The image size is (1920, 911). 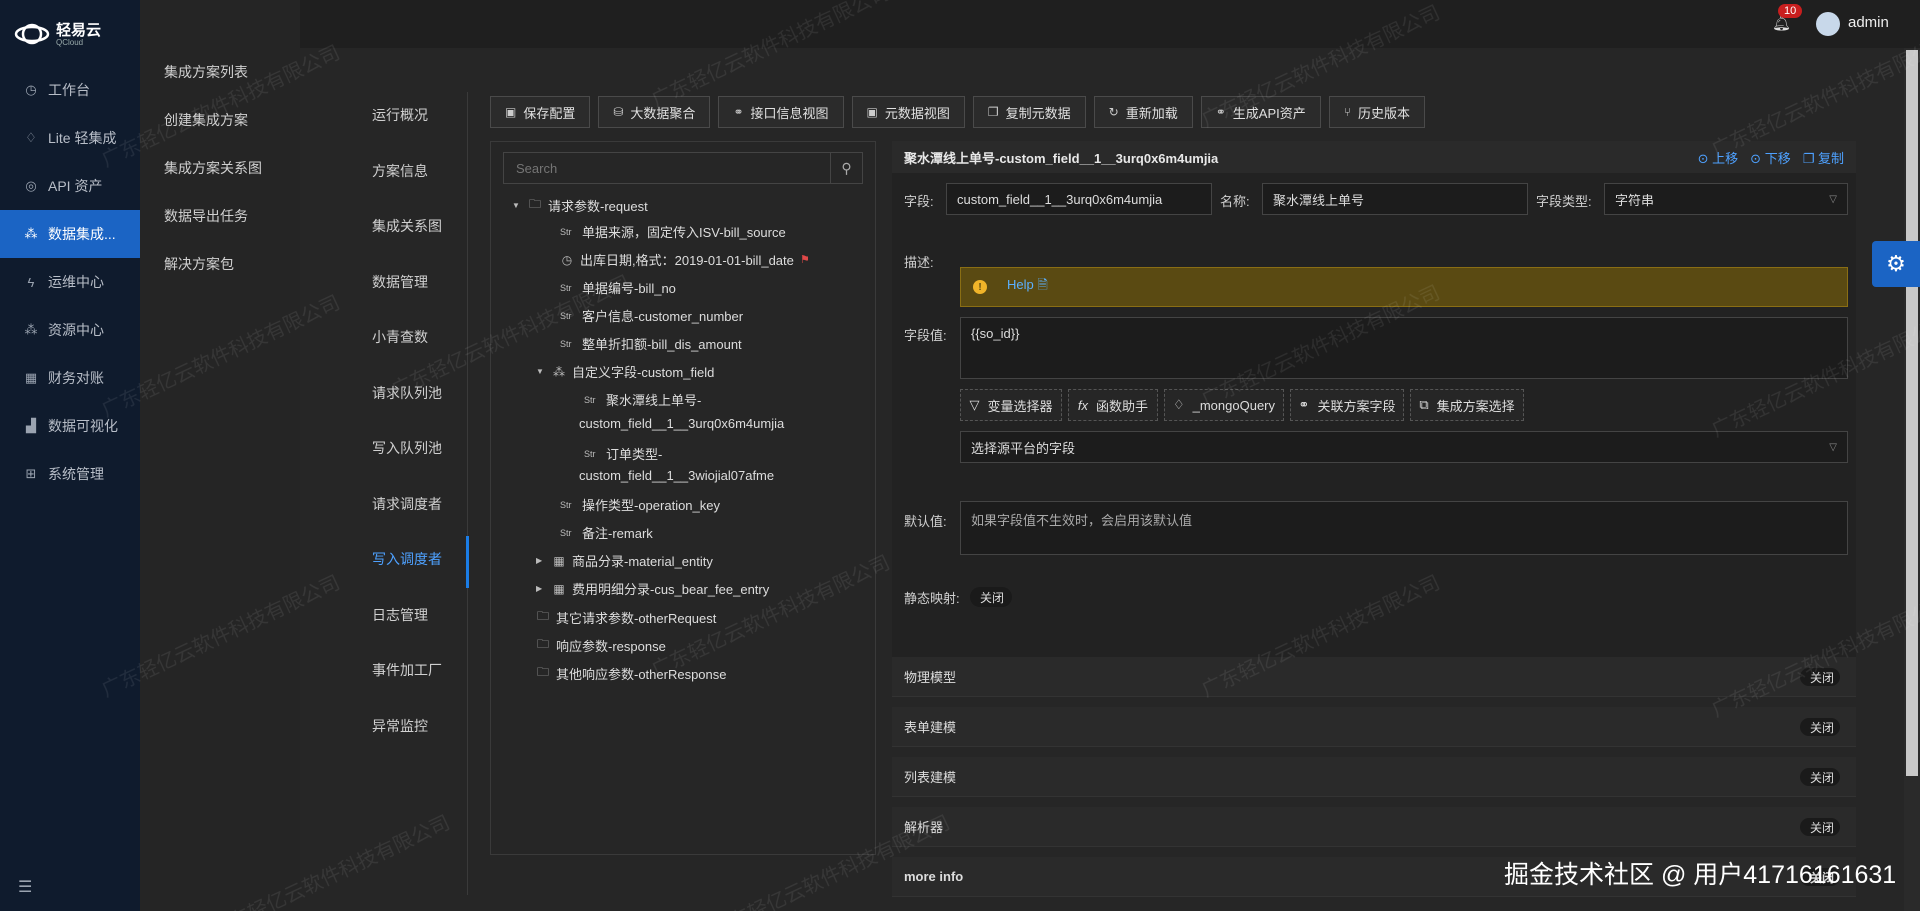 What do you see at coordinates (408, 398) in the screenshot?
I see `tab-request-queue: 请求队列池` at bounding box center [408, 398].